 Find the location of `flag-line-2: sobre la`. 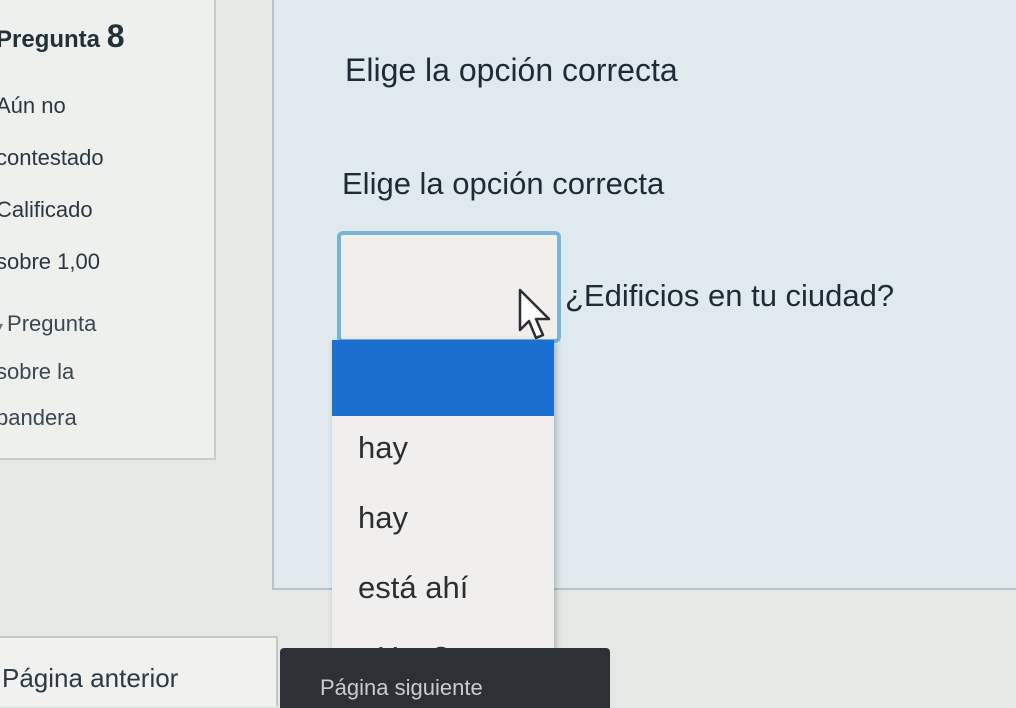

flag-line-2: sobre la is located at coordinates (37, 371).